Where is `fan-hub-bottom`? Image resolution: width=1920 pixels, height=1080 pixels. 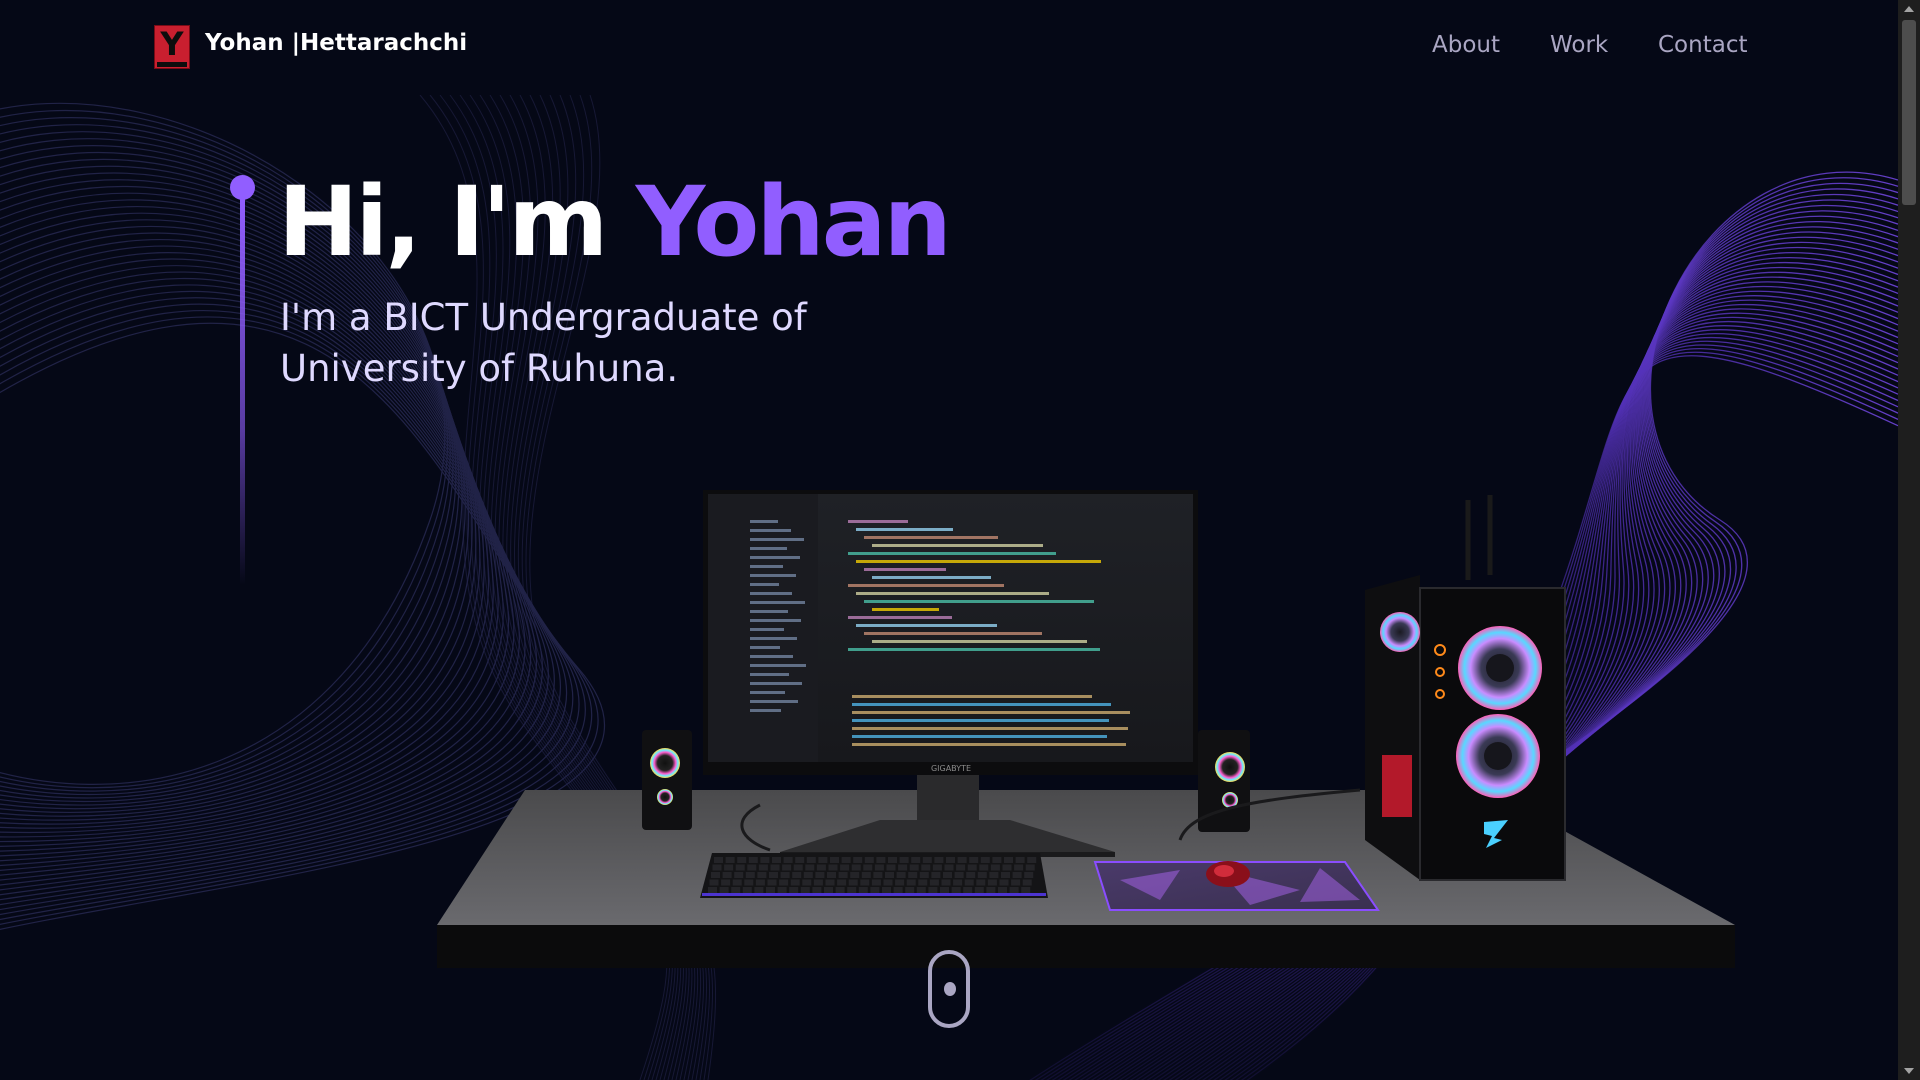
fan-hub-bottom is located at coordinates (1498, 756).